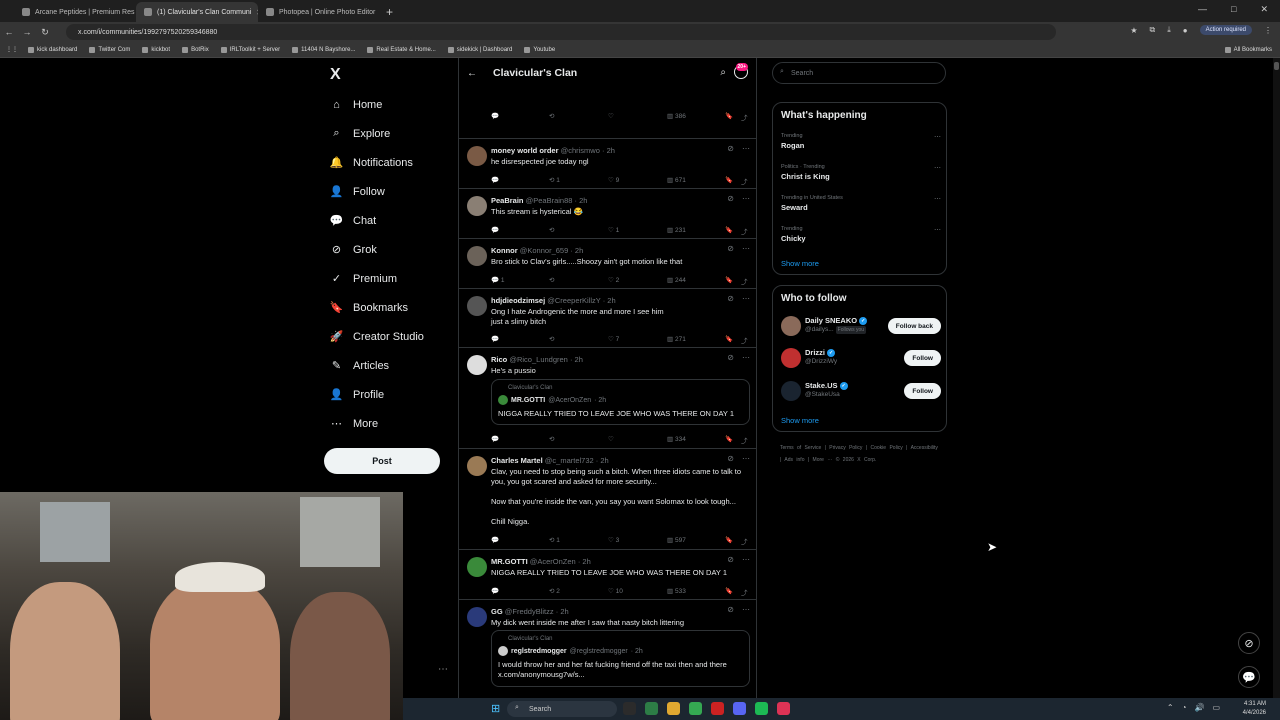 This screenshot has height=720, width=1280. I want to click on views-button: ▥ 244, so click(676, 280).